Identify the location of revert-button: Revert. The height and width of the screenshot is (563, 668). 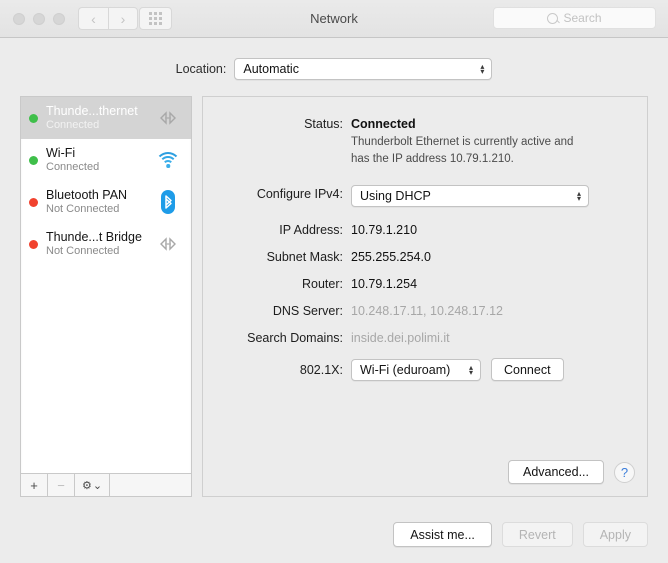
(537, 534).